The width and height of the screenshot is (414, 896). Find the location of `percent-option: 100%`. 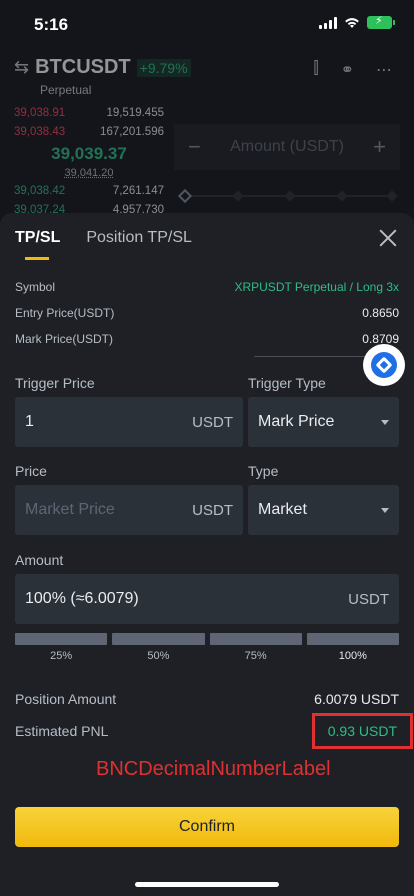

percent-option: 100% is located at coordinates (353, 656).